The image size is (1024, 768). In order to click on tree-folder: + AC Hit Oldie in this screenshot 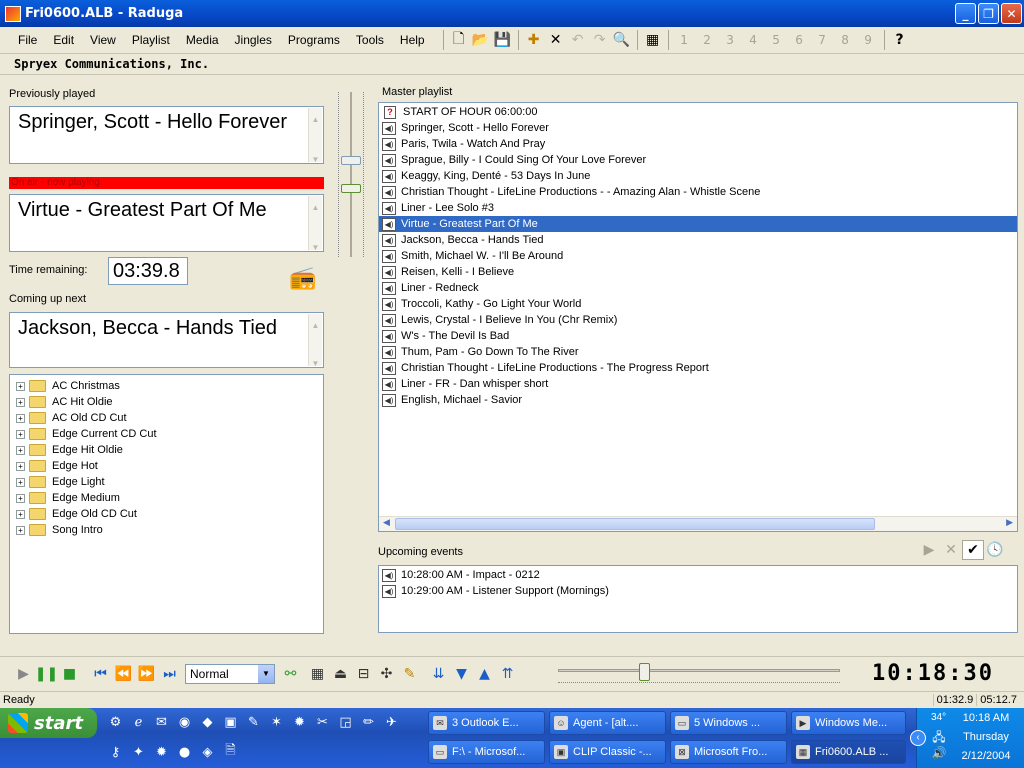, I will do `click(166, 402)`.